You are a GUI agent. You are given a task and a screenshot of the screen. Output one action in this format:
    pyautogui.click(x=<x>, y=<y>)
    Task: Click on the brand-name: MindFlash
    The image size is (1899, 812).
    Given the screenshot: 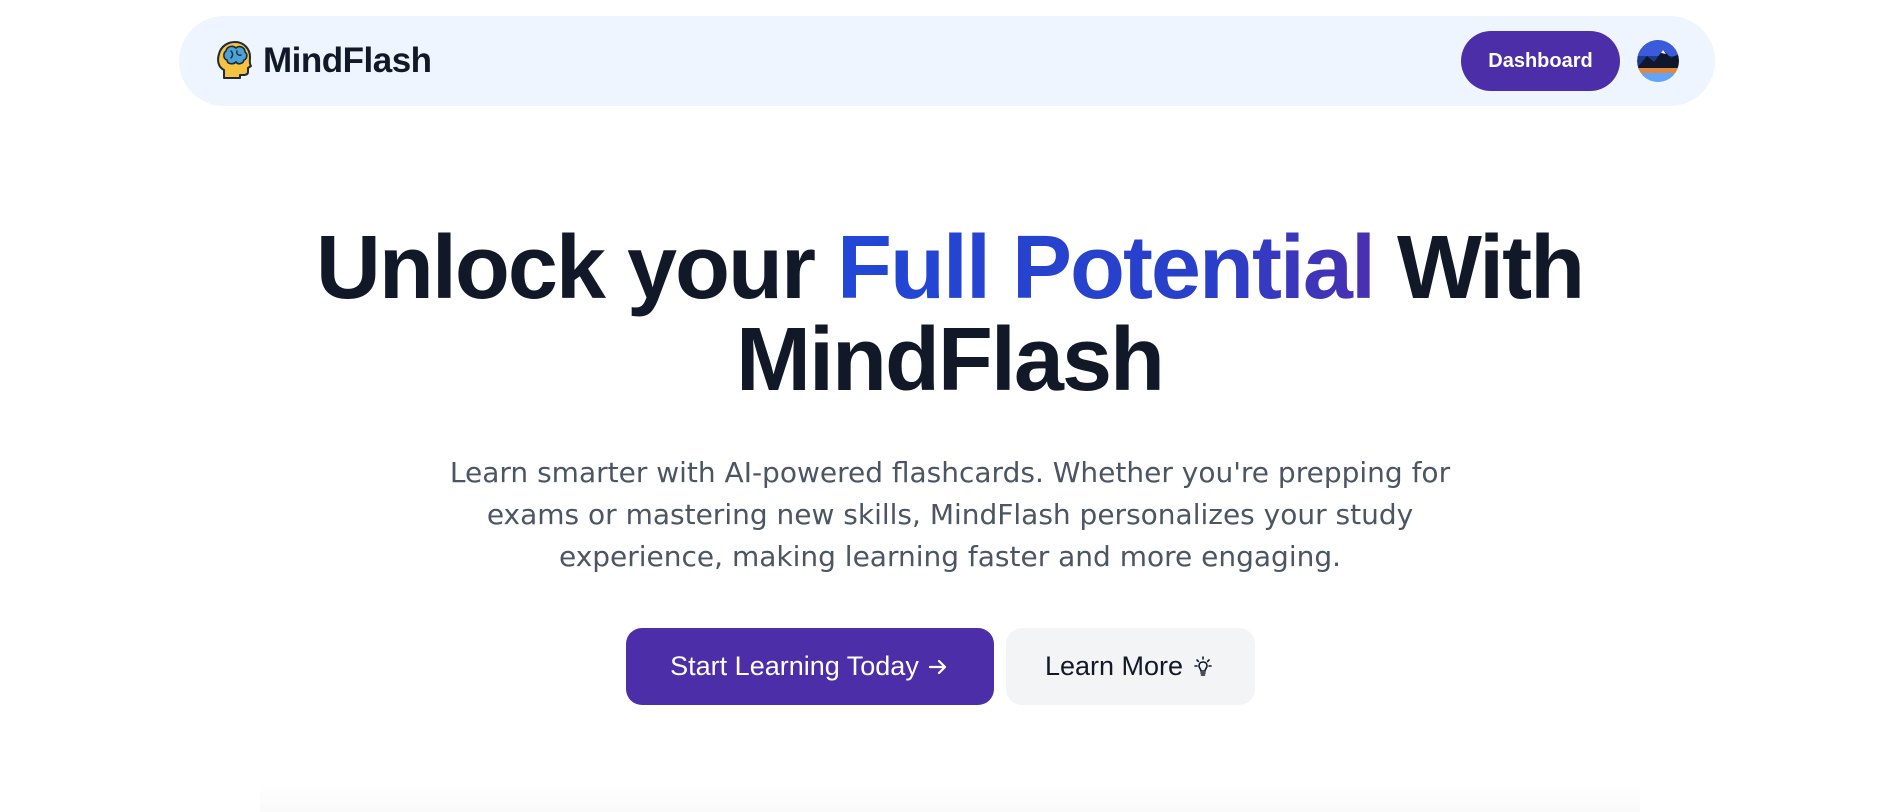 What is the action you would take?
    pyautogui.click(x=347, y=60)
    